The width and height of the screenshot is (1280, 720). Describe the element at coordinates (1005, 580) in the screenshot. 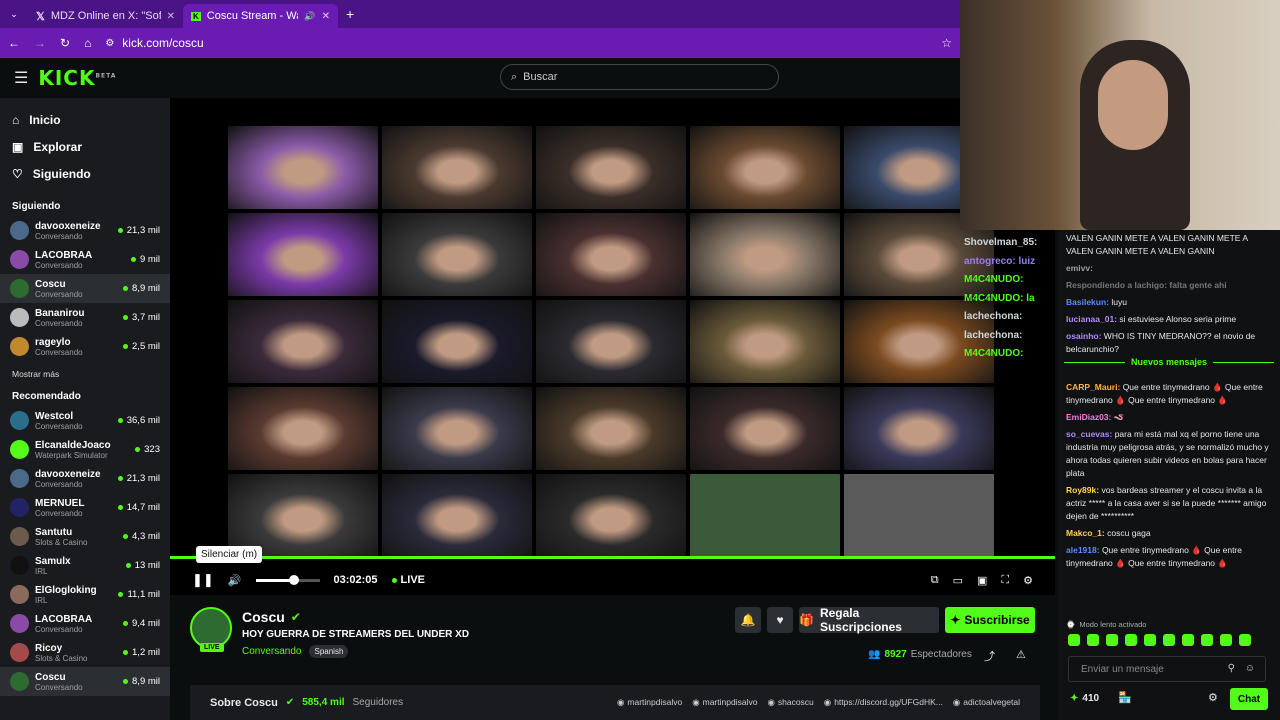

I see `fullscreen-icon: ⛶` at that location.